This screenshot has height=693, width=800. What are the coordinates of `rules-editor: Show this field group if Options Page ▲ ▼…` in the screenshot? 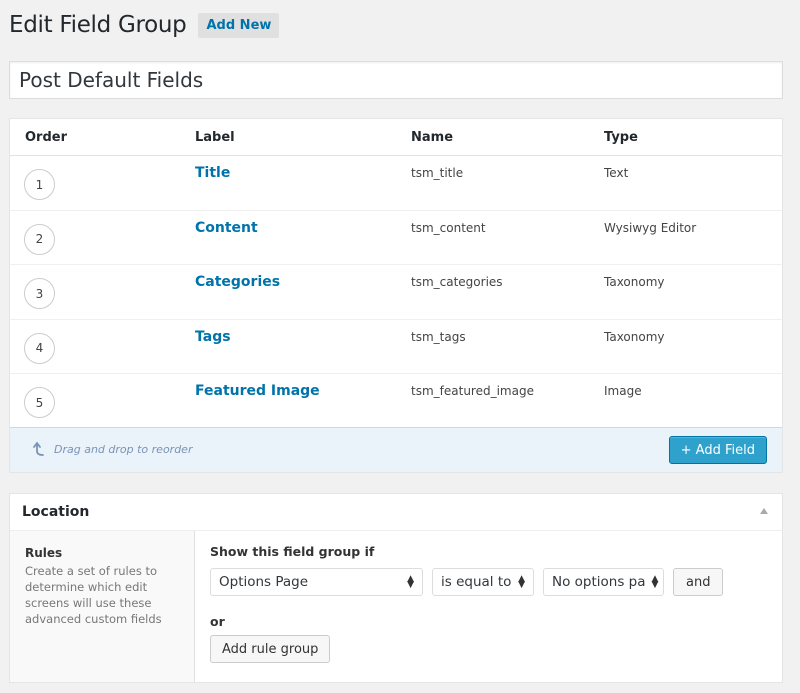 It's located at (496, 603).